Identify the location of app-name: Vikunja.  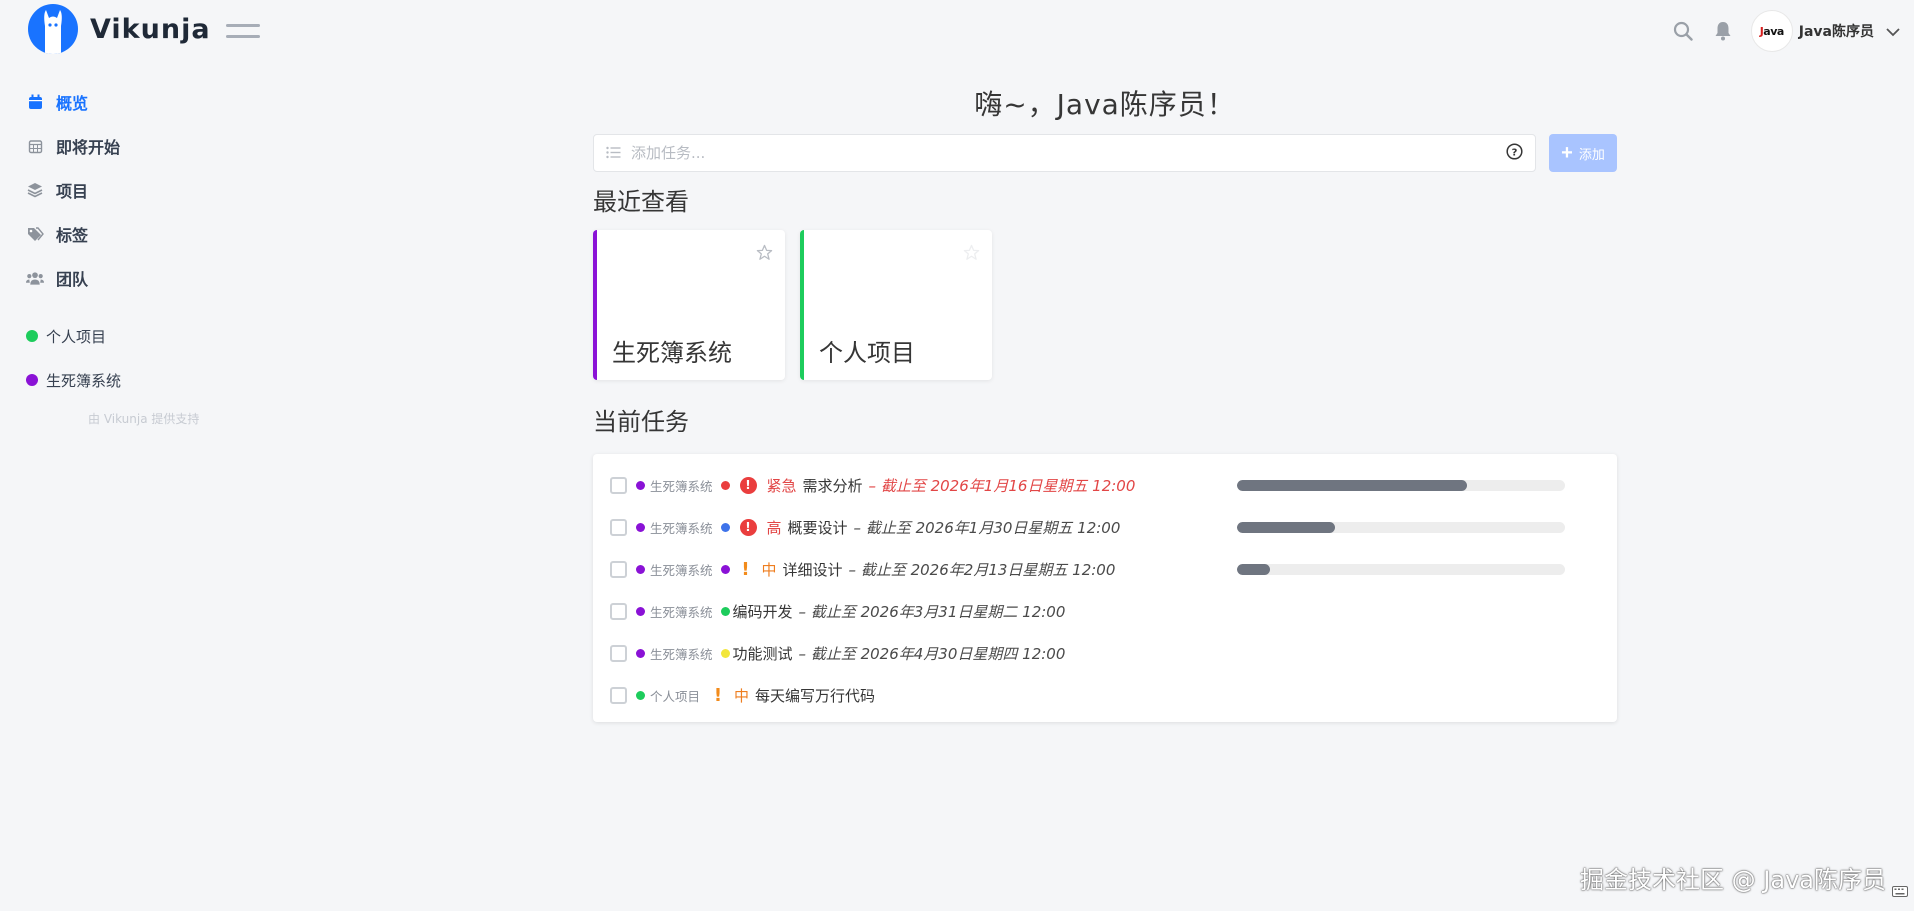
(150, 29).